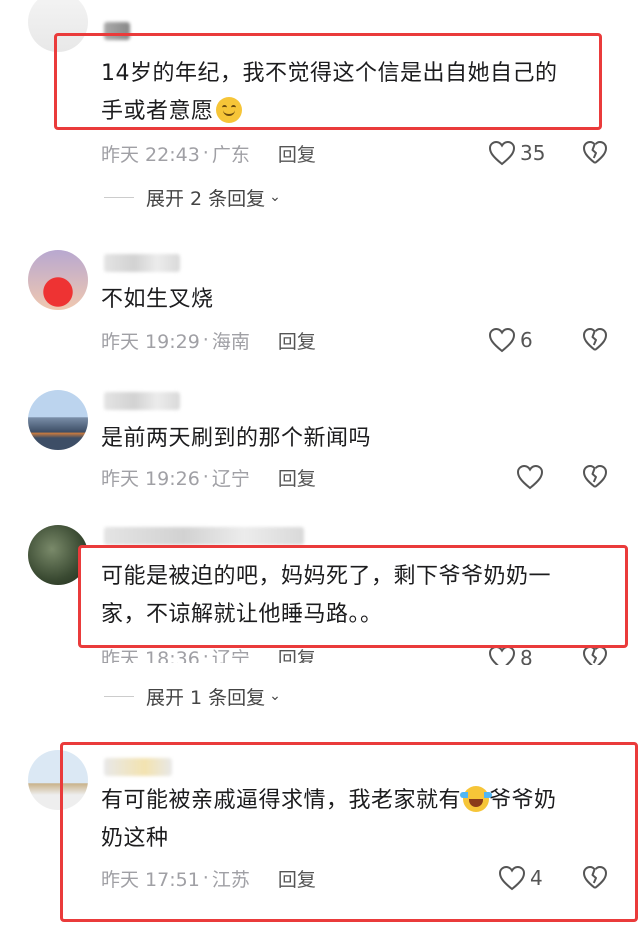 The width and height of the screenshot is (640, 942). What do you see at coordinates (150, 341) in the screenshot?
I see `timestamp: 昨天 19:29` at bounding box center [150, 341].